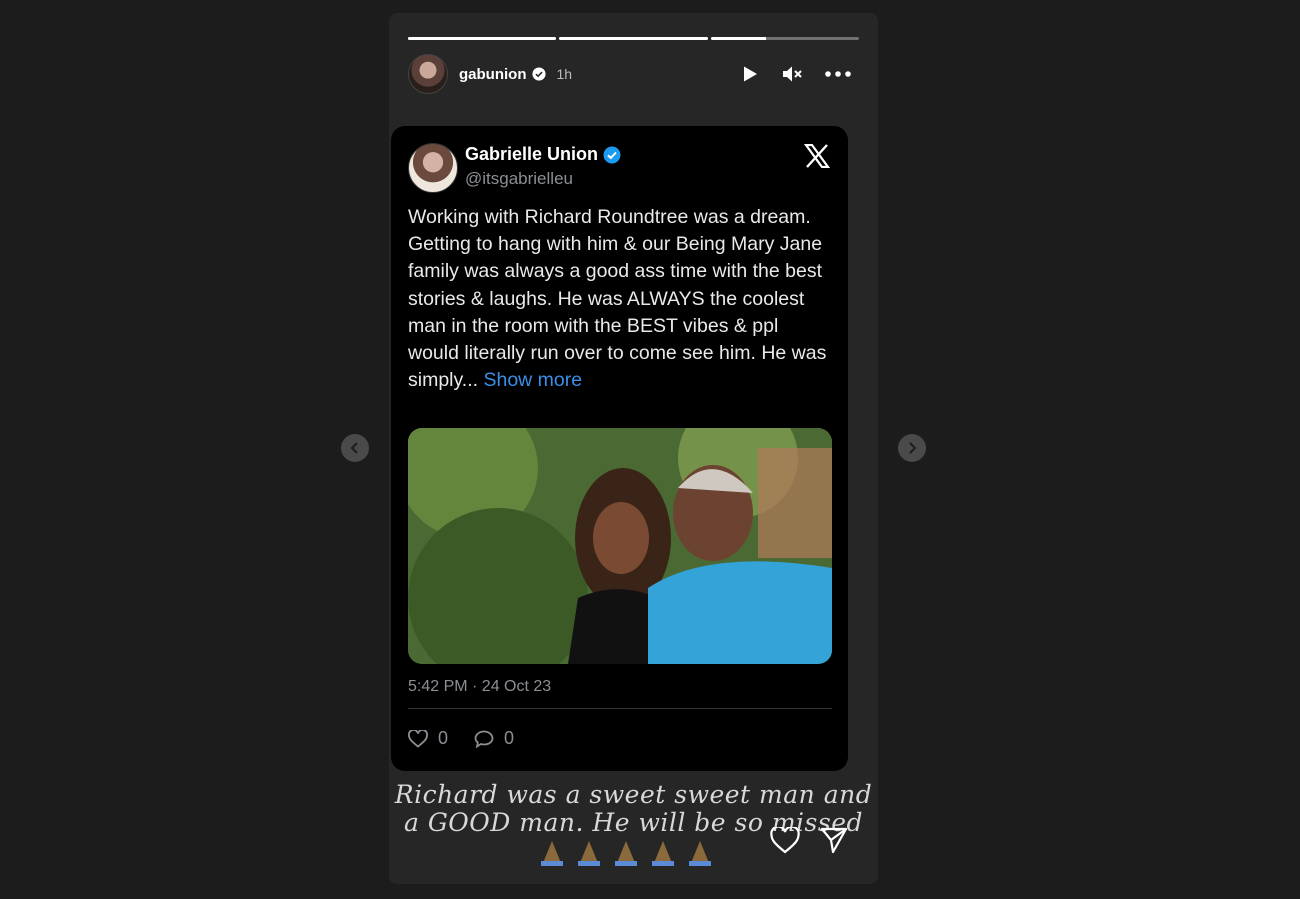  What do you see at coordinates (838, 74) in the screenshot?
I see `more-icon` at bounding box center [838, 74].